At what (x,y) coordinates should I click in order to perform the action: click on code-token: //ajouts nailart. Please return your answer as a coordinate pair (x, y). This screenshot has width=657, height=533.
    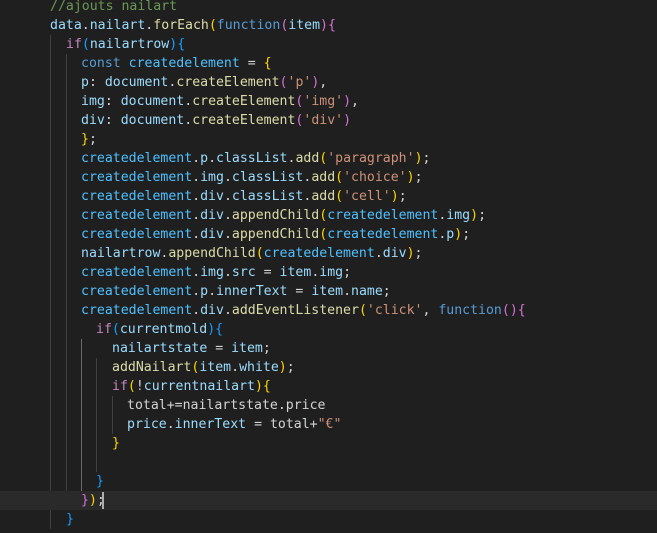
    Looking at the image, I should click on (114, 7).